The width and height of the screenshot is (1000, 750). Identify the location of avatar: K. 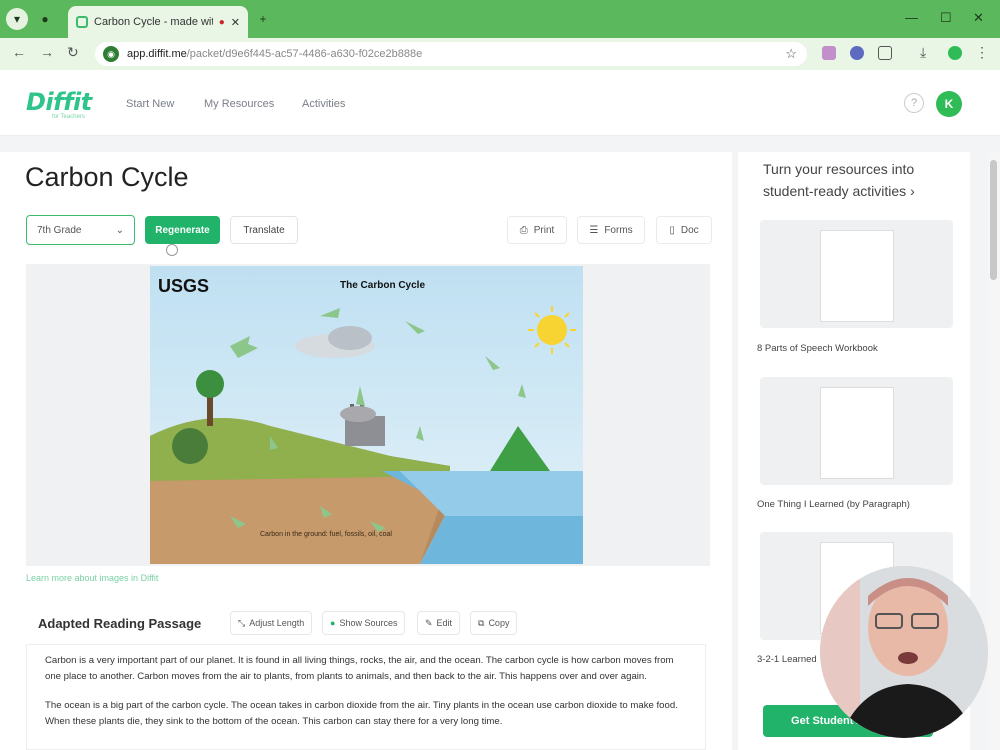
(949, 104).